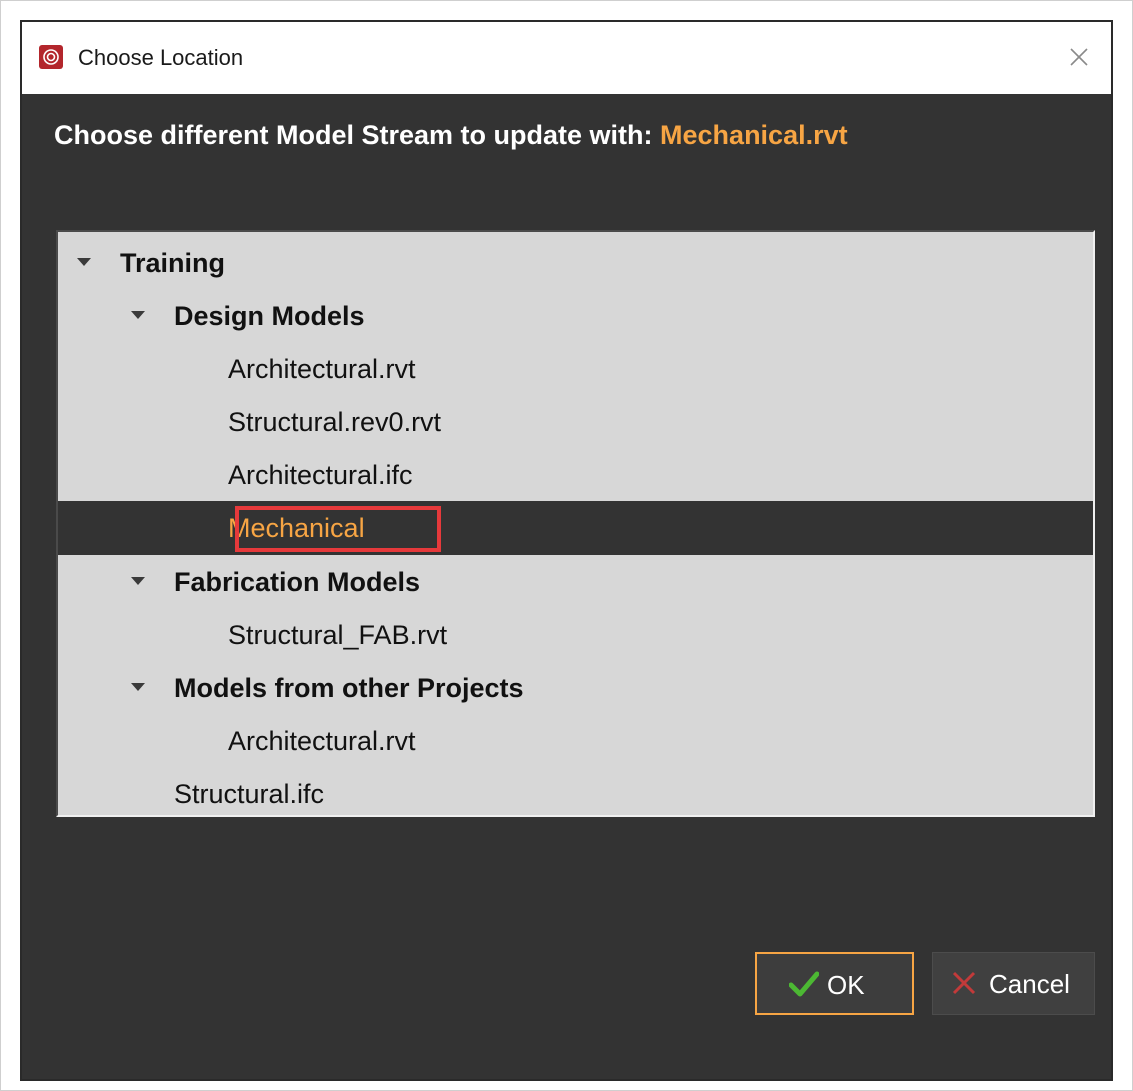 The image size is (1133, 1091). What do you see at coordinates (575, 791) in the screenshot?
I see `tree-item-structural-ifc: Structural.ifc` at bounding box center [575, 791].